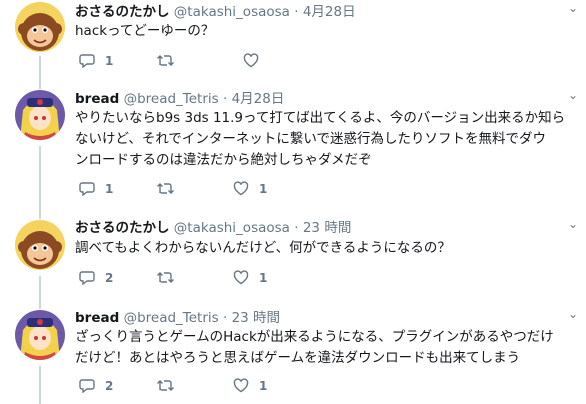 This screenshot has height=404, width=586. Describe the element at coordinates (145, 31) in the screenshot. I see `tweet-text: hackってどーゆーの？` at that location.